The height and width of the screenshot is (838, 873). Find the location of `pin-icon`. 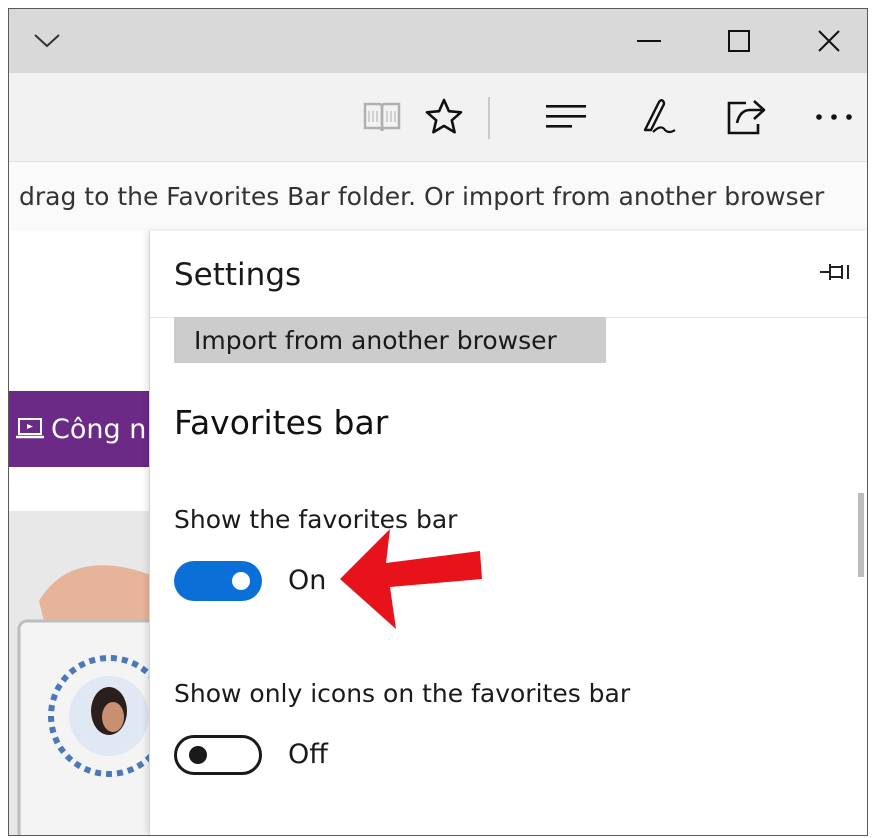

pin-icon is located at coordinates (835, 274).